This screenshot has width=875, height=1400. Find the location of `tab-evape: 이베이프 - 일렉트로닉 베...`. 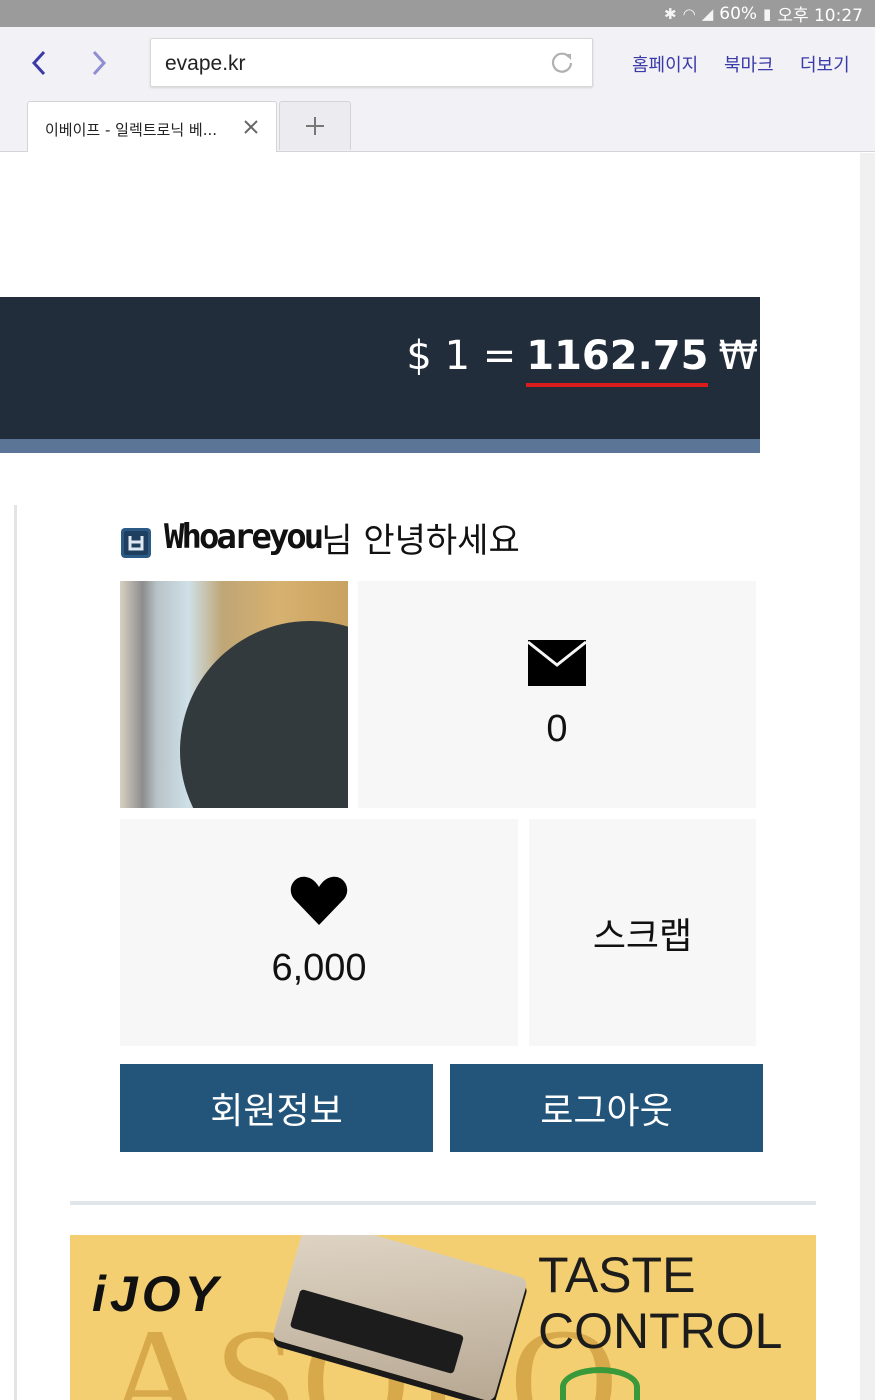

tab-evape: 이베이프 - 일렉트로닉 베... is located at coordinates (152, 126).